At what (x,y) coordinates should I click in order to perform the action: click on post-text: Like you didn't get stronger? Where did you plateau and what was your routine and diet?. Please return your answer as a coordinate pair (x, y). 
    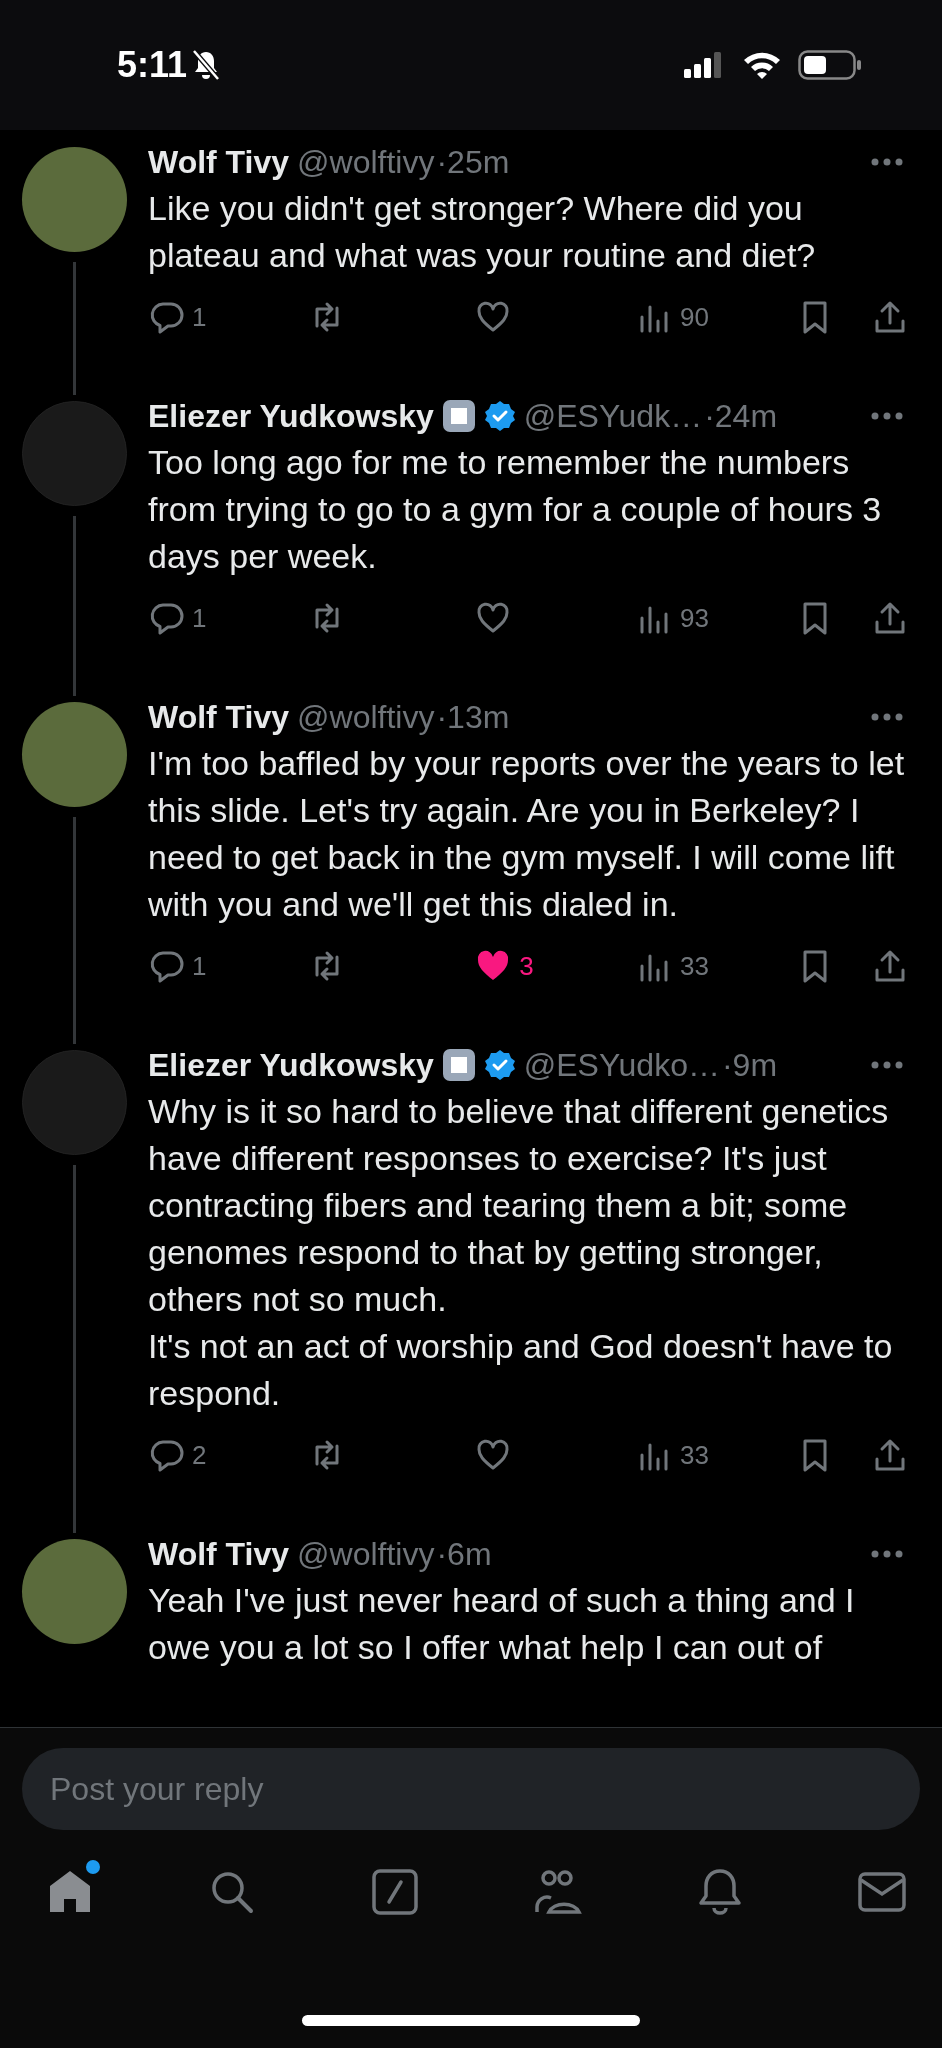
    Looking at the image, I should click on (482, 232).